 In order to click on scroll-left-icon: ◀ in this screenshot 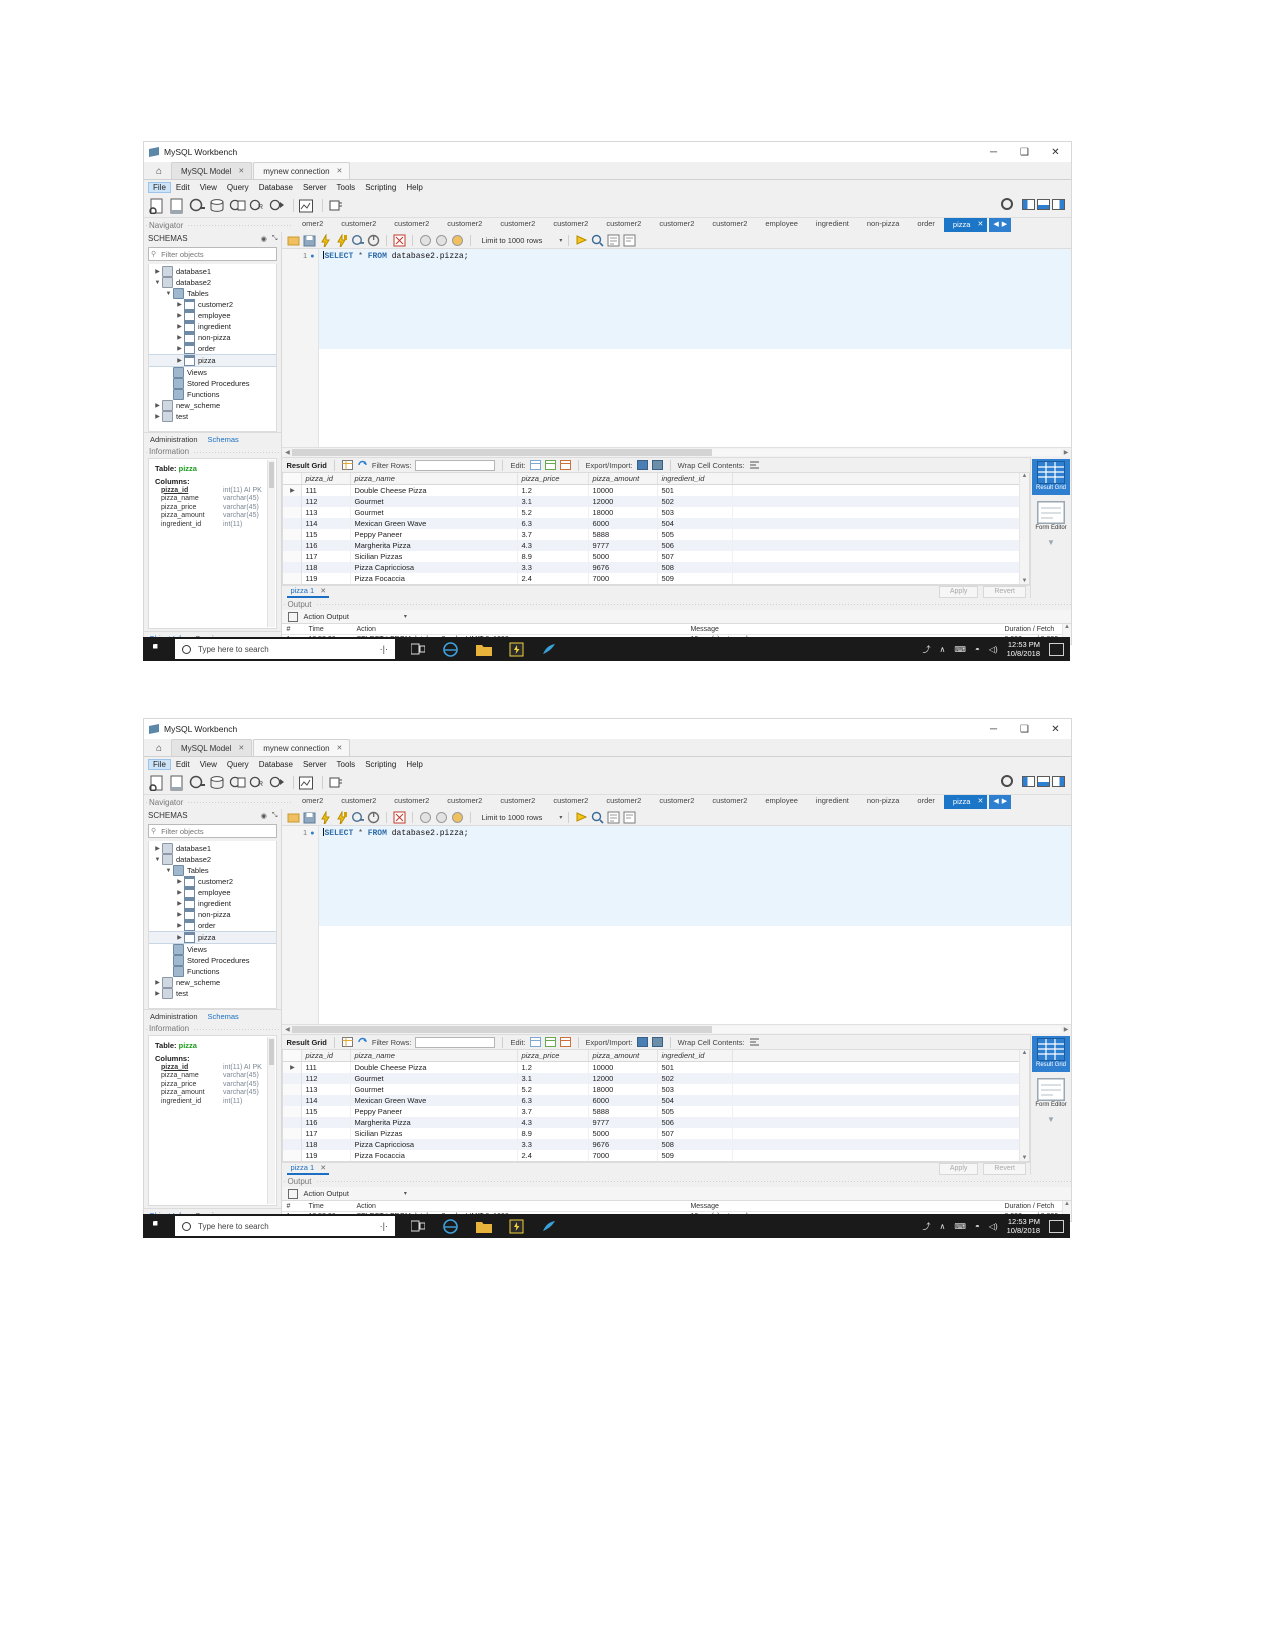, I will do `click(287, 1029)`.